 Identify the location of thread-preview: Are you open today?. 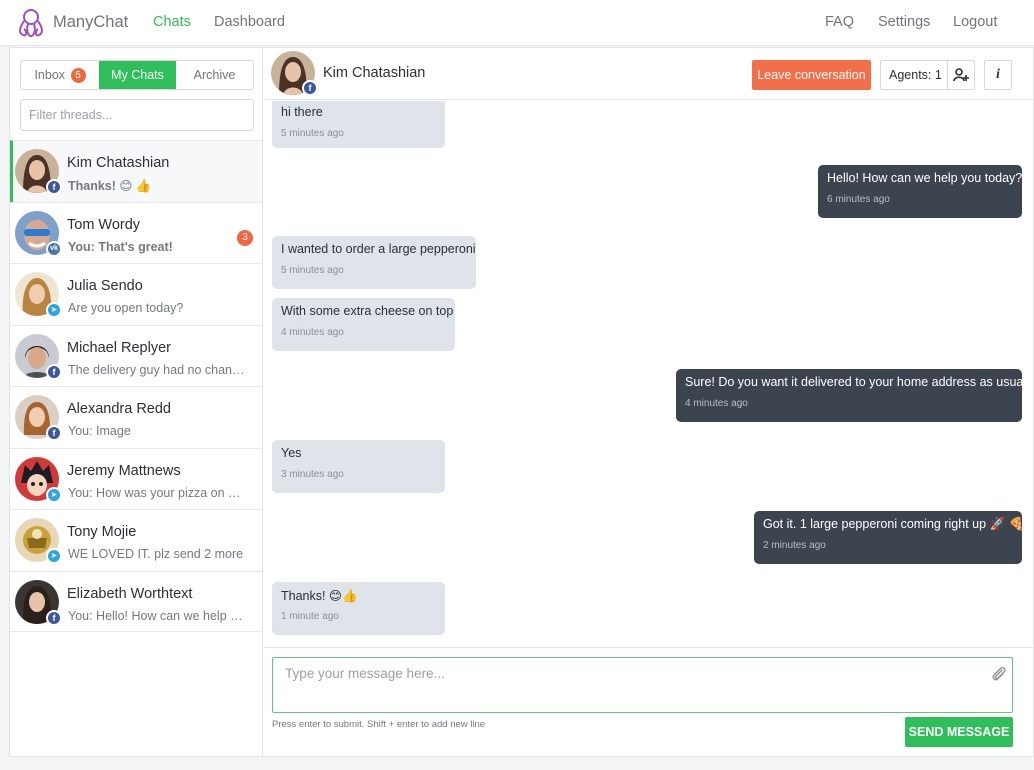
(126, 308).